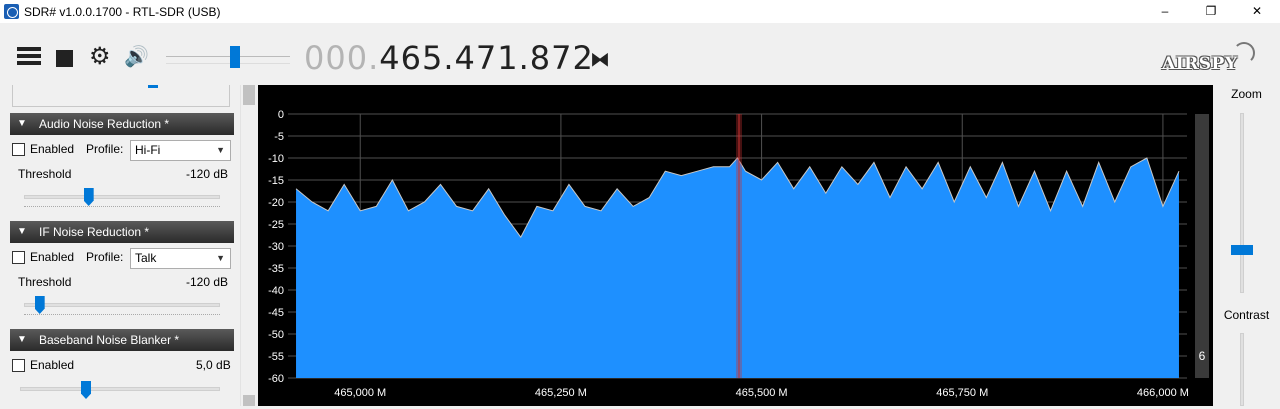  I want to click on airspy-logo: AIRSPY, so click(1200, 64).